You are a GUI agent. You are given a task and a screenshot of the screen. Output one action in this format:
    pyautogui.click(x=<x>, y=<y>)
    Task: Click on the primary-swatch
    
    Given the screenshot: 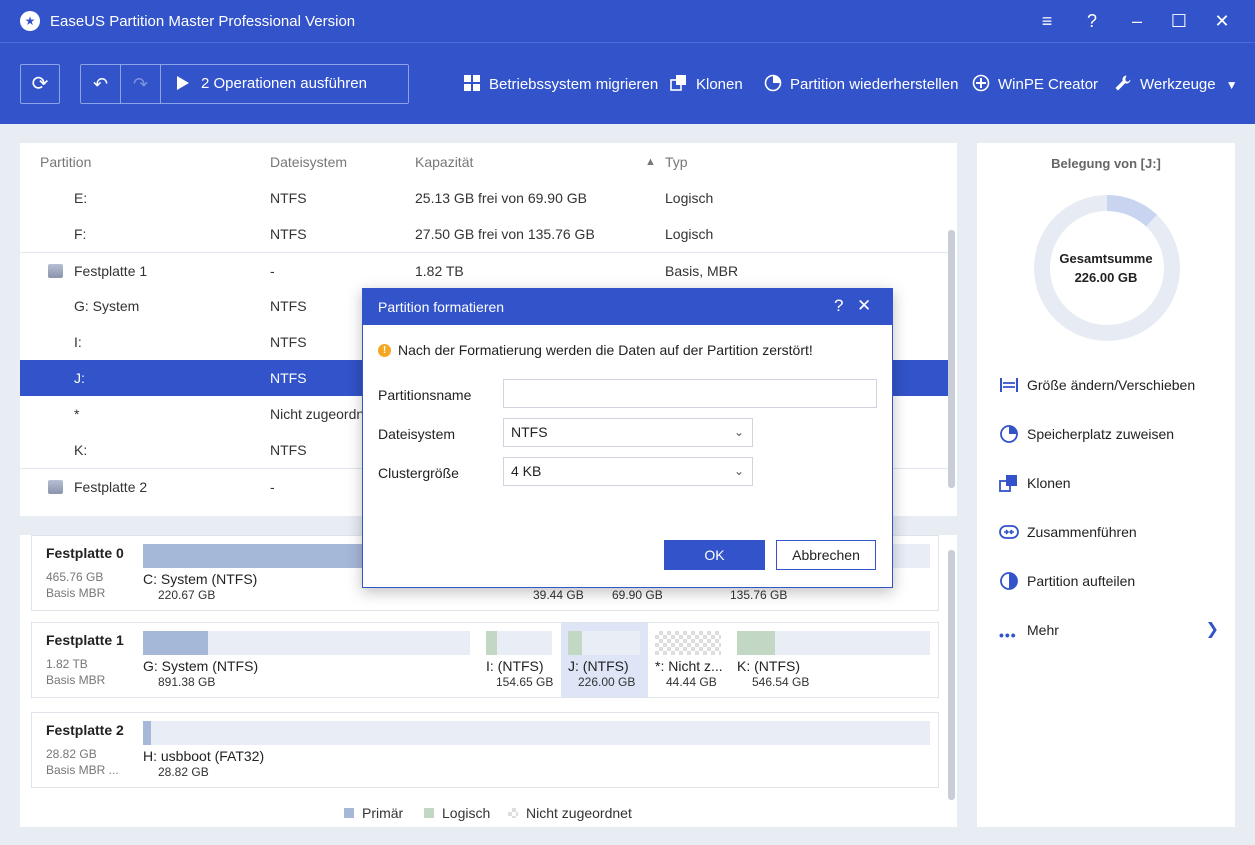 What is the action you would take?
    pyautogui.click(x=349, y=813)
    